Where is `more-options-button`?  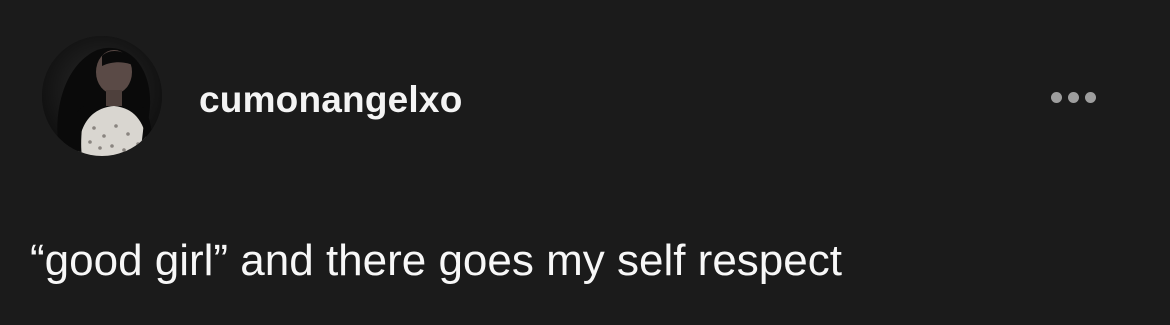
more-options-button is located at coordinates (1073, 97).